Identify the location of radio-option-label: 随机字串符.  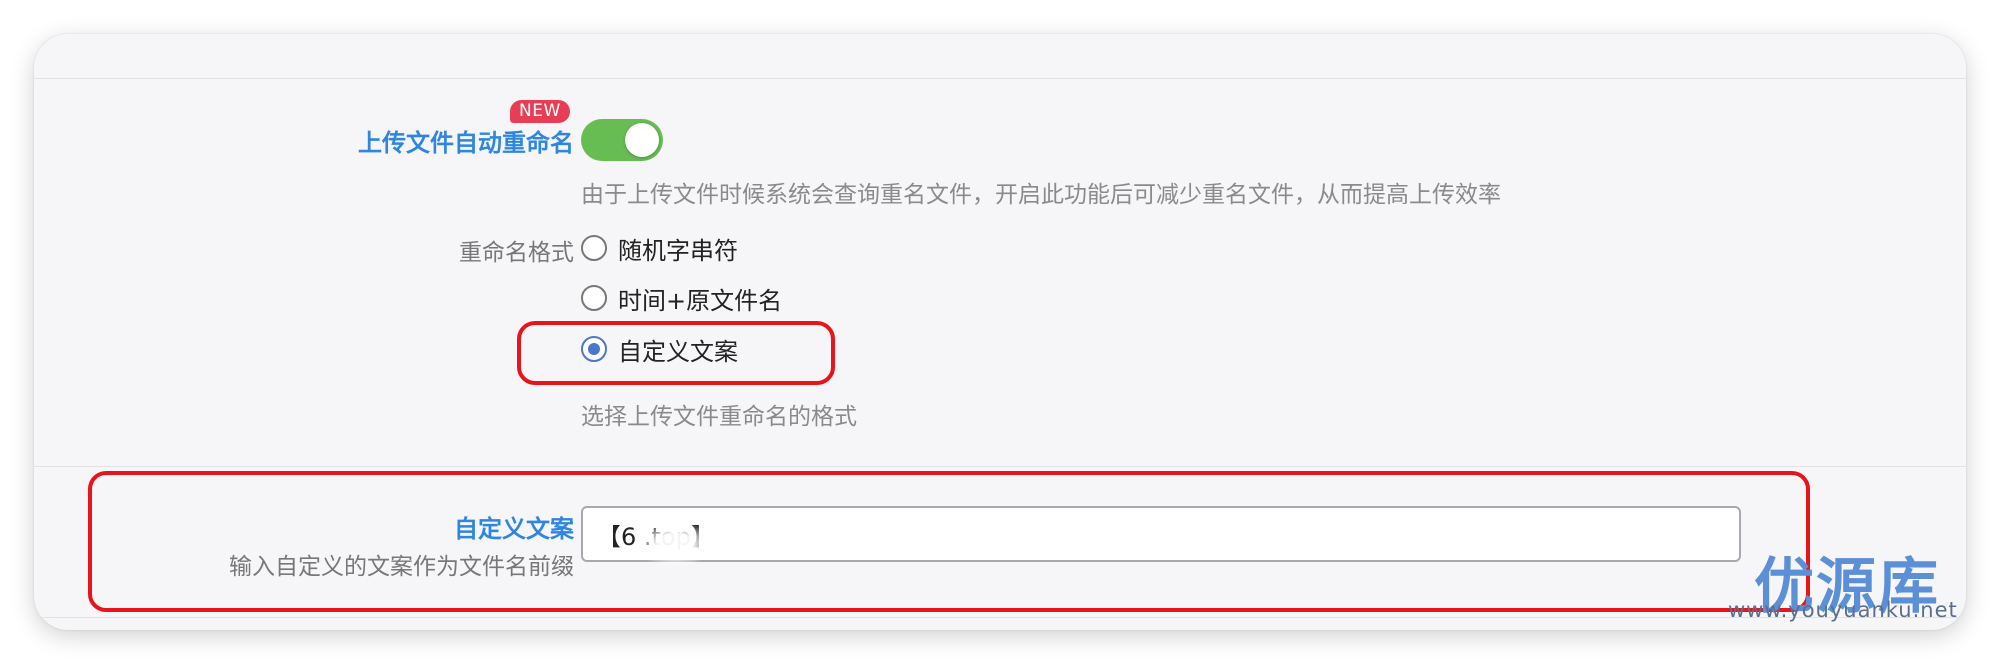
(678, 250).